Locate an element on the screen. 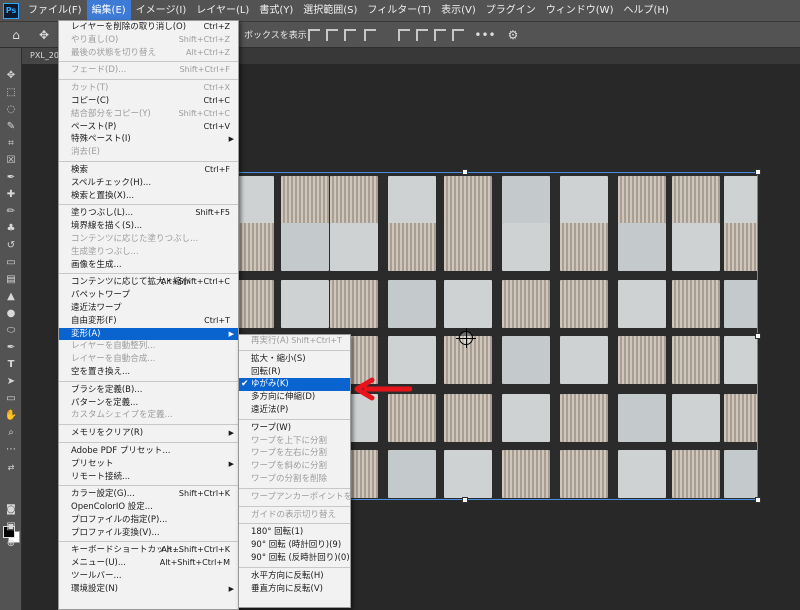  photoshop-logo-icon: Ps is located at coordinates (11, 10).